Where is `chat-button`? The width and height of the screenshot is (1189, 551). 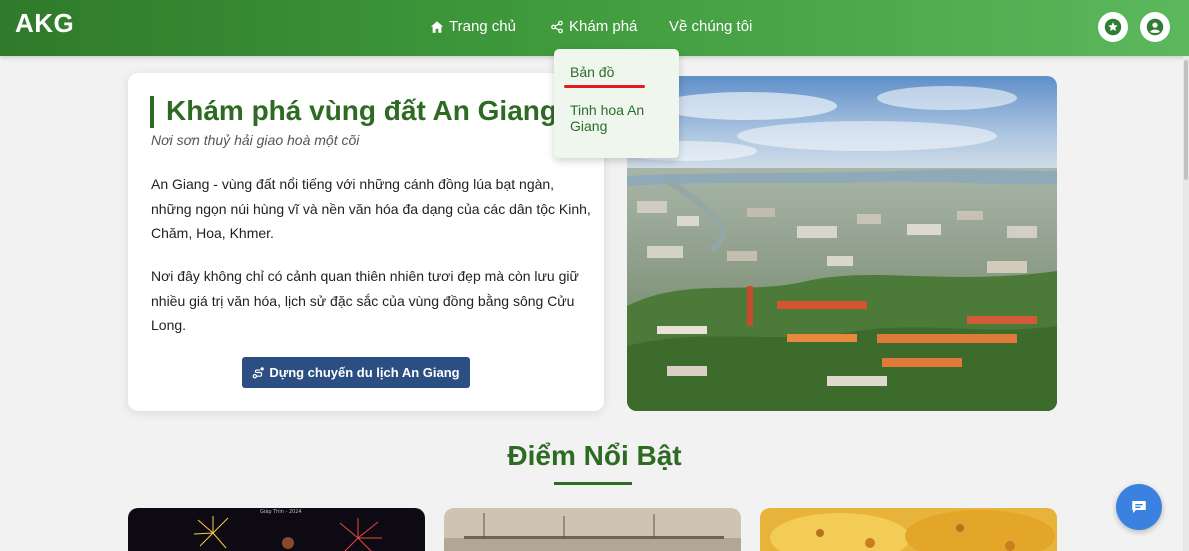 chat-button is located at coordinates (1139, 507).